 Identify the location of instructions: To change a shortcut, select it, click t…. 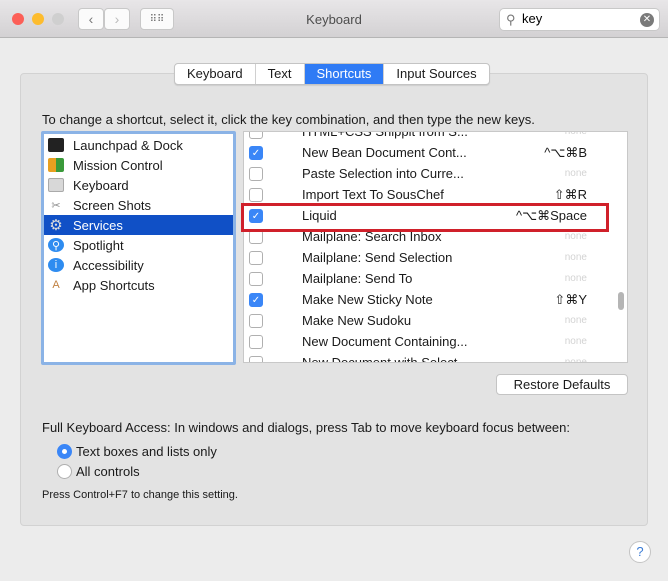
(288, 119).